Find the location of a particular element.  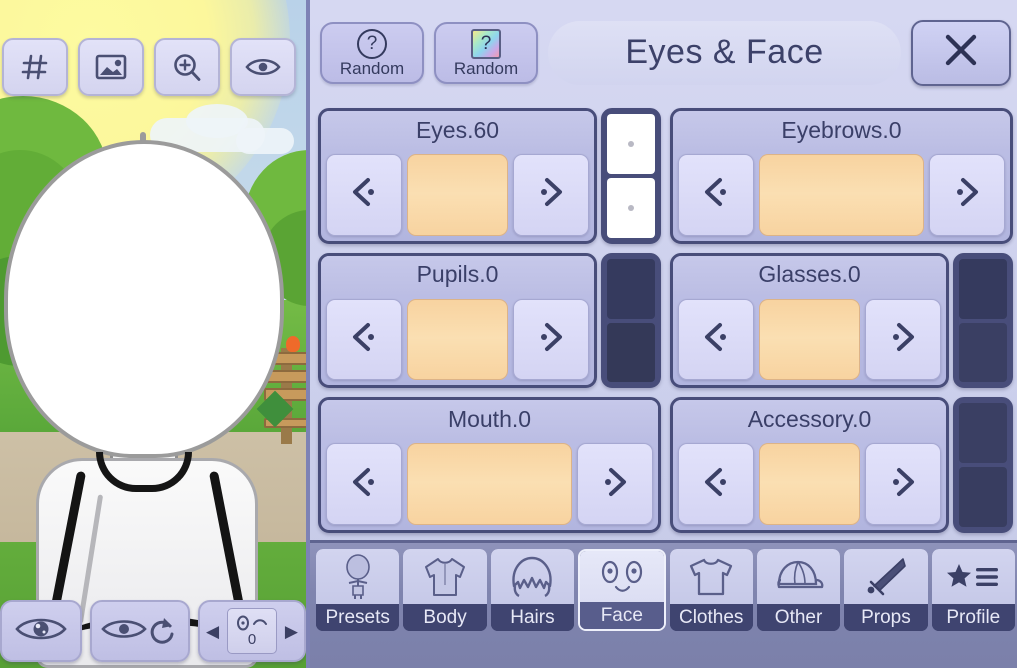

expression-prev-button: ◀ is located at coordinates (212, 631).